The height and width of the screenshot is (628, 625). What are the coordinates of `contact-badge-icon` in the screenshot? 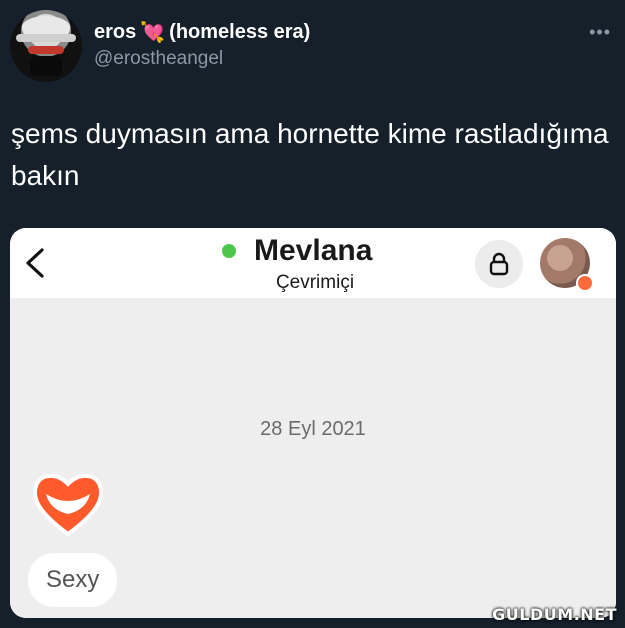 It's located at (585, 283).